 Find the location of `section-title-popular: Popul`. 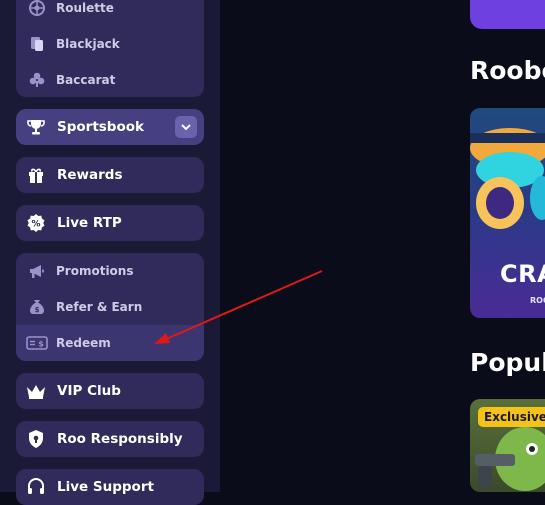

section-title-popular: Popul is located at coordinates (507, 362).